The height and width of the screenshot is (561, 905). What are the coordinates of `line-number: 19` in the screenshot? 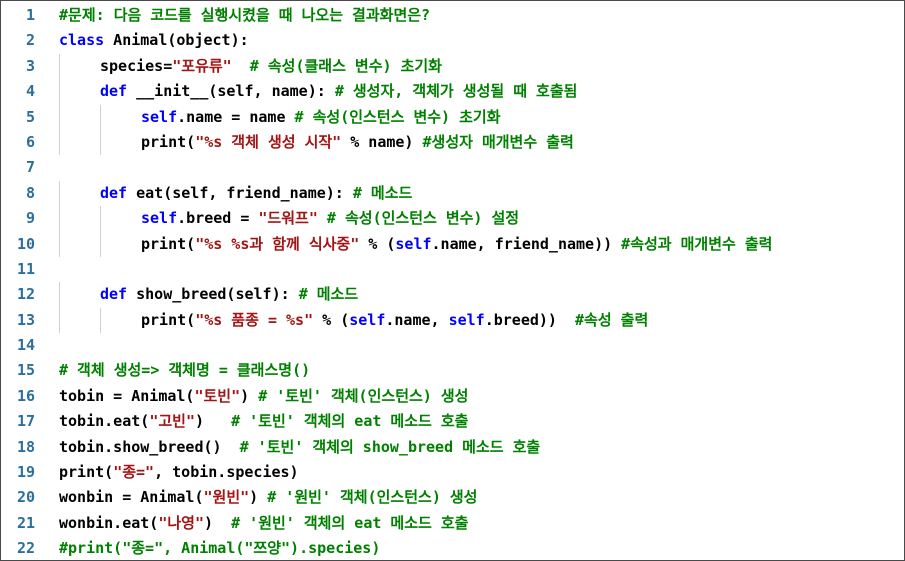 It's located at (25, 472).